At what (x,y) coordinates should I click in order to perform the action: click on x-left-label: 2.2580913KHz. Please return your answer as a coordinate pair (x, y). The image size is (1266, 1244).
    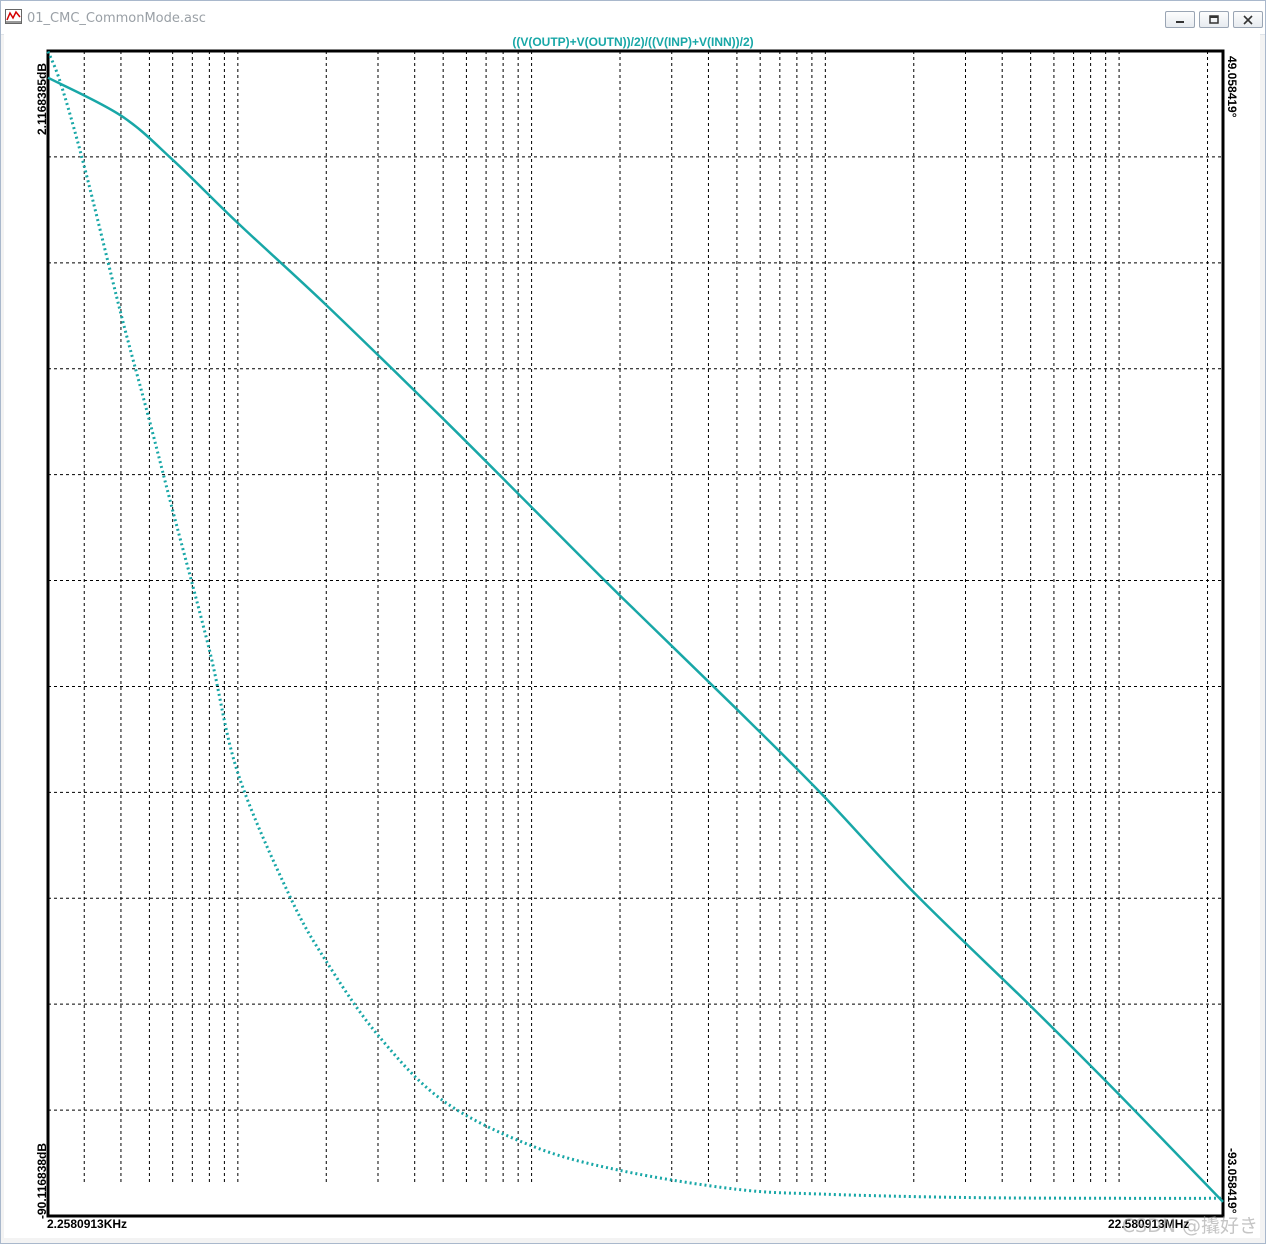
    Looking at the image, I should click on (87, 1224).